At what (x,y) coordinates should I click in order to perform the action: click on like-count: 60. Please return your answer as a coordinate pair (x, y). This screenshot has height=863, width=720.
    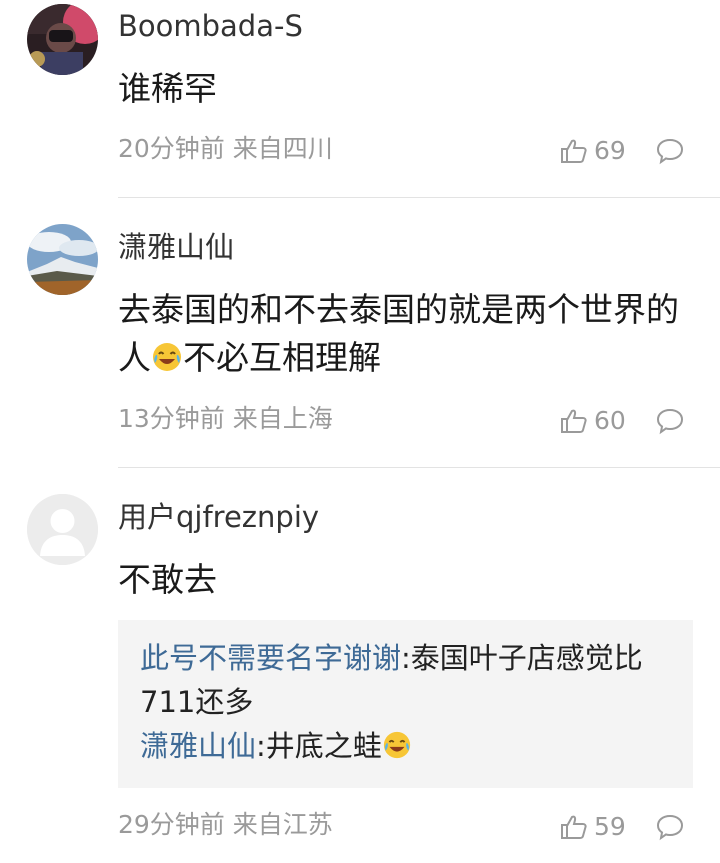
    Looking at the image, I should click on (610, 420).